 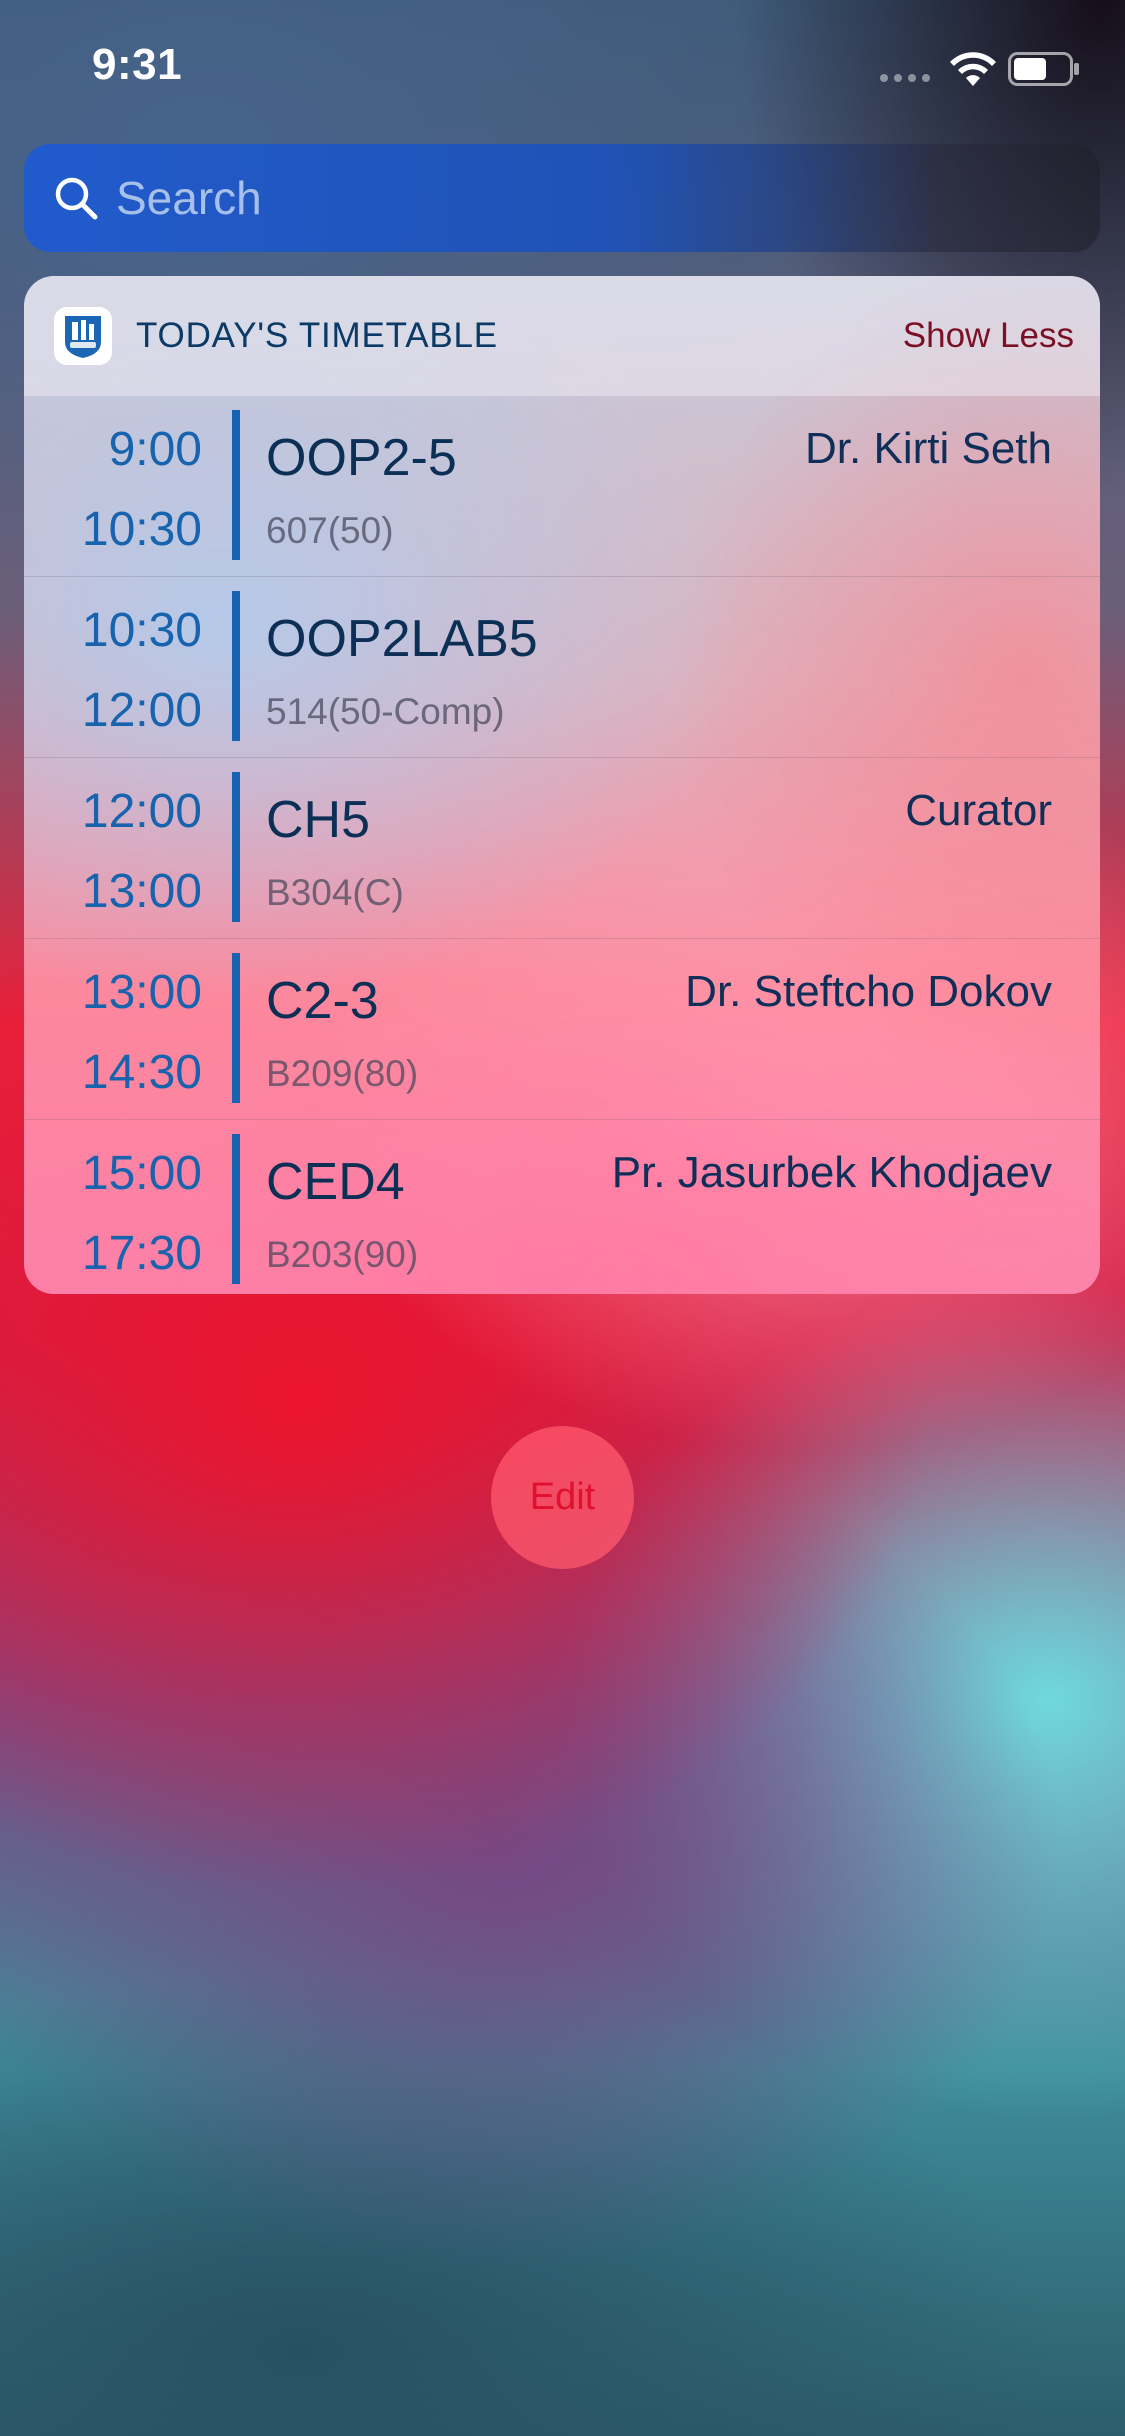 I want to click on course-code: CED4, so click(x=335, y=1182).